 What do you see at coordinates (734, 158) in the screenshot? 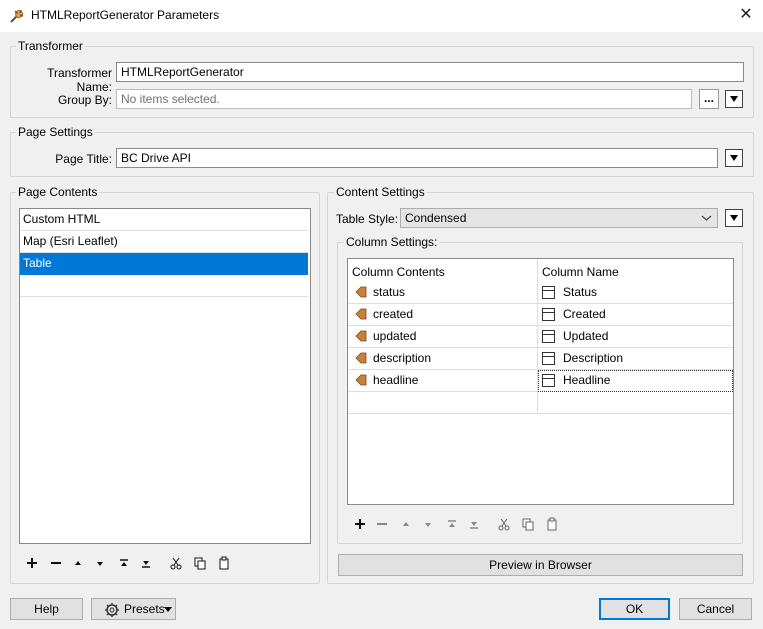
I see `page-title-menu-button` at bounding box center [734, 158].